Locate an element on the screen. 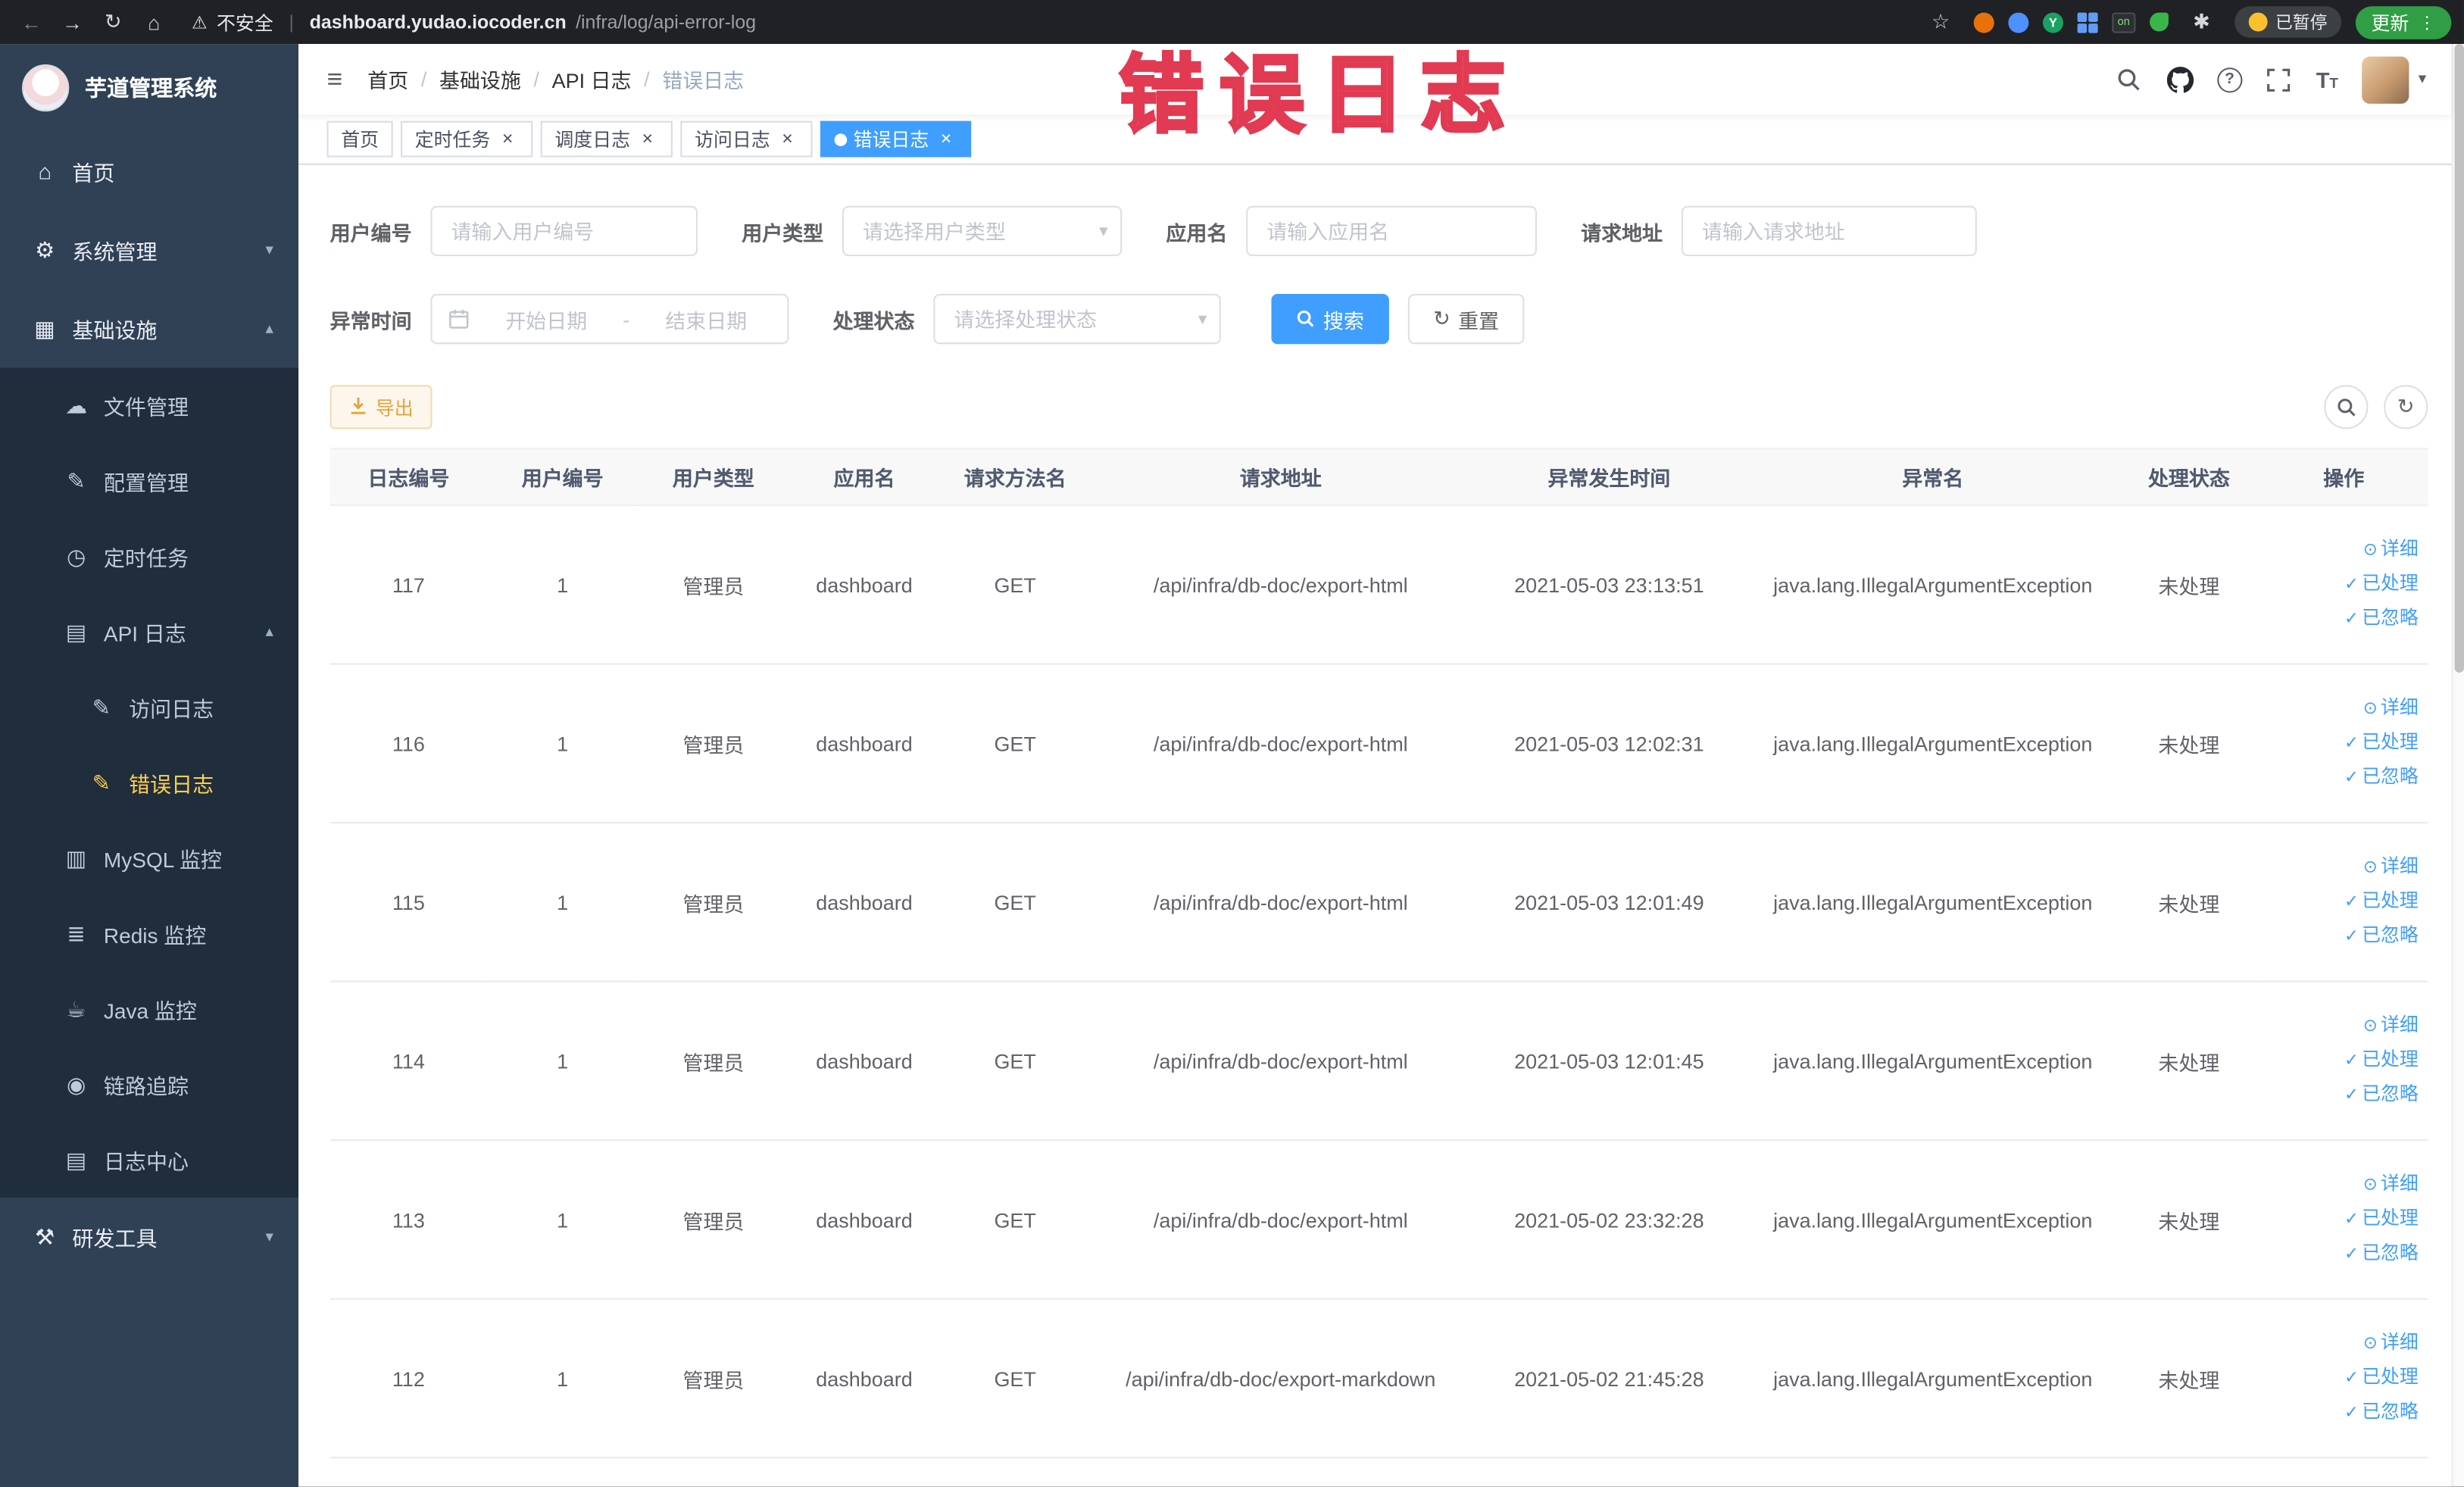 The image size is (2464, 1487). github-icon is located at coordinates (2180, 79).